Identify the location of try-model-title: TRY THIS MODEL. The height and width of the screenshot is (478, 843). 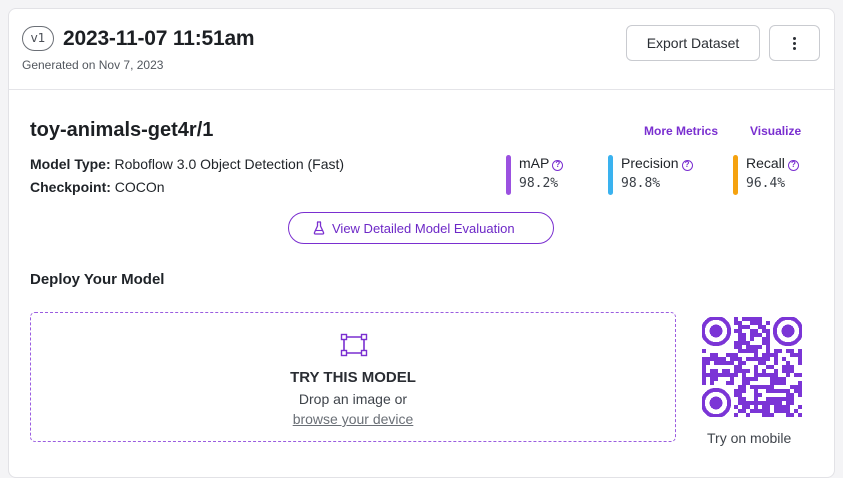
(353, 377).